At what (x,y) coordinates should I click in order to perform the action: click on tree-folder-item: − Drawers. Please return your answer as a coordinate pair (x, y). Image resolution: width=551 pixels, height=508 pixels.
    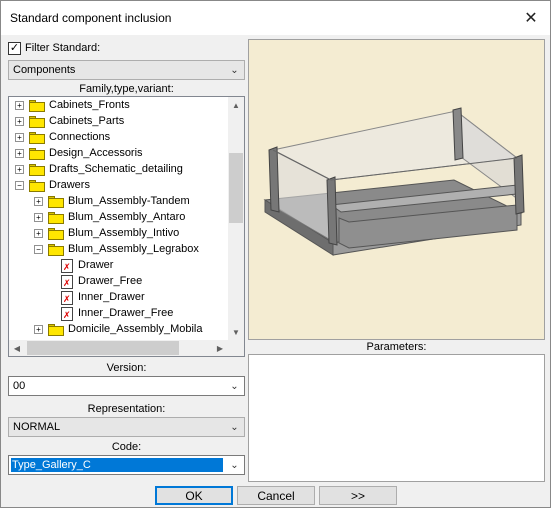
    Looking at the image, I should click on (118, 186).